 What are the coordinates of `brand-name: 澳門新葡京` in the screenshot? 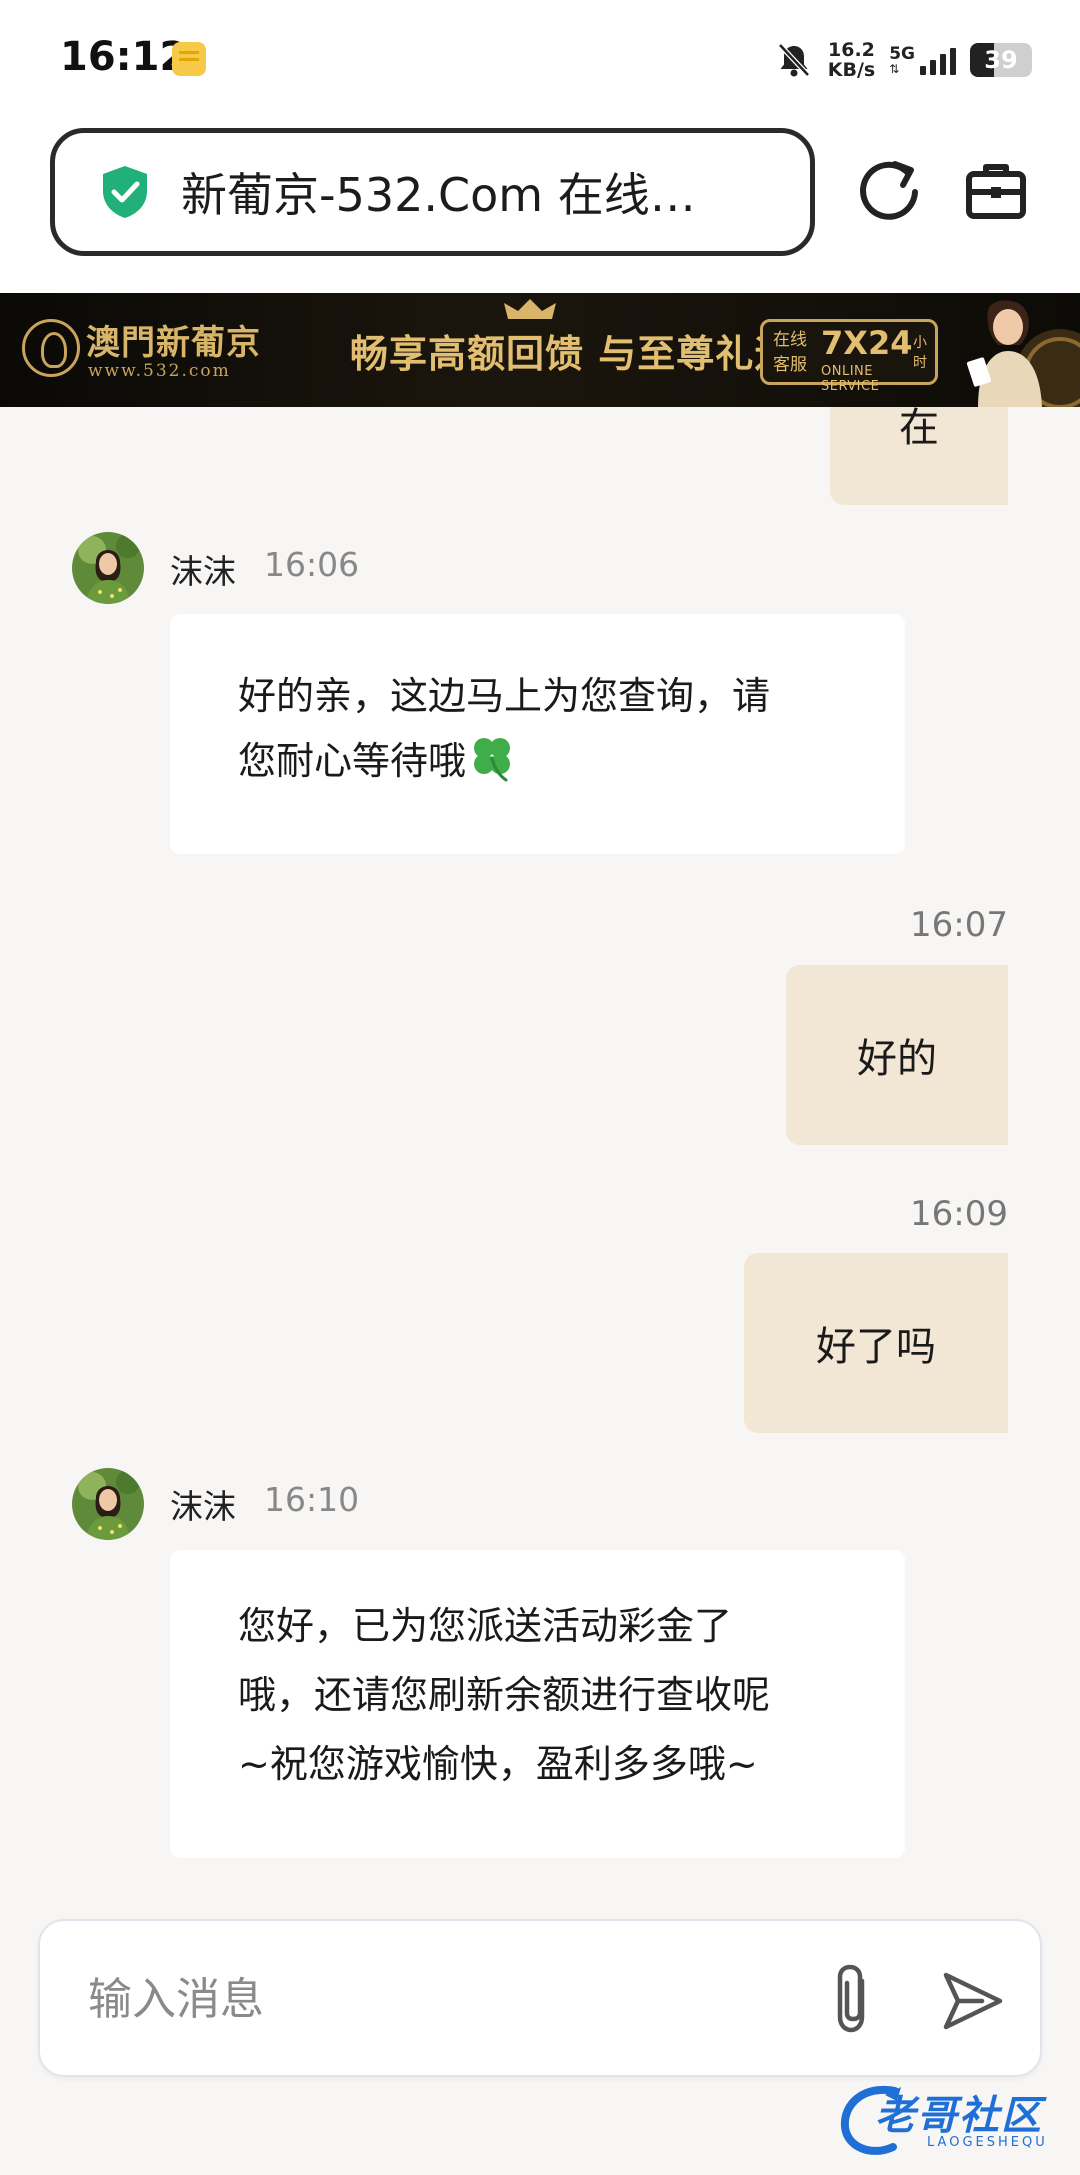 It's located at (173, 343).